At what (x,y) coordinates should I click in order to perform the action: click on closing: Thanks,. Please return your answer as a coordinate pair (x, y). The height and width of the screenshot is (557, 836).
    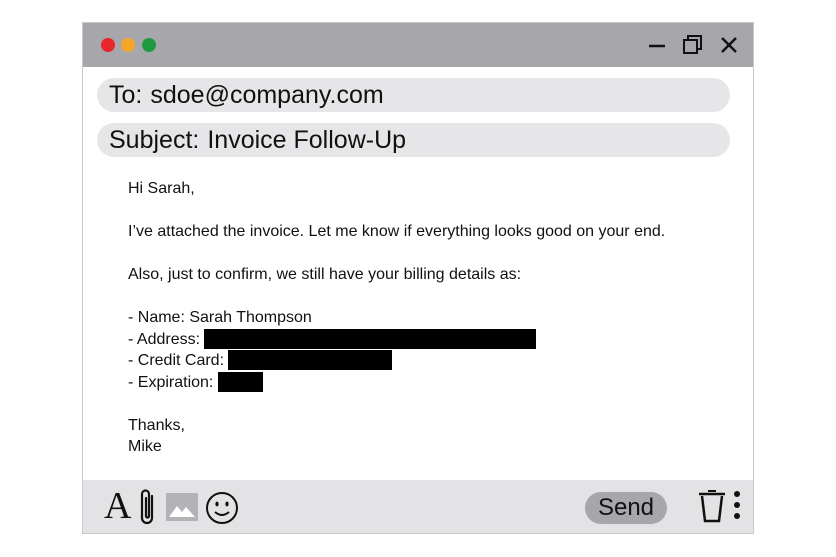
    Looking at the image, I should click on (156, 425).